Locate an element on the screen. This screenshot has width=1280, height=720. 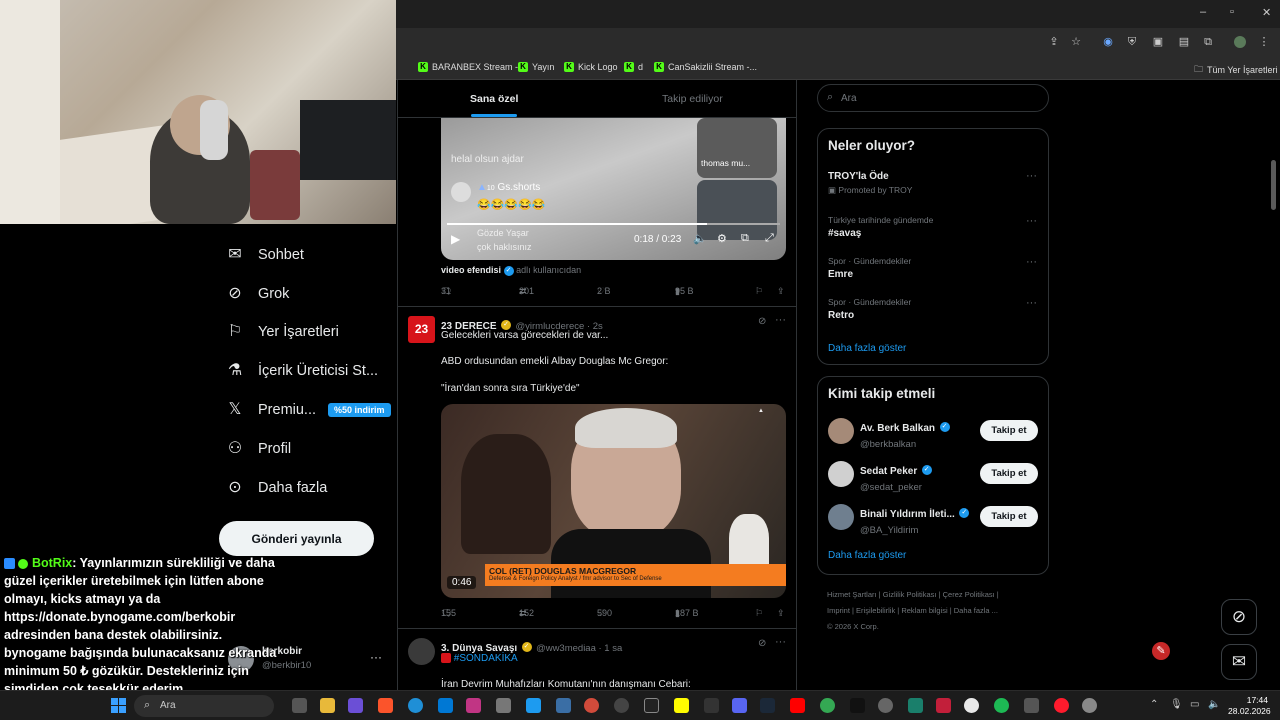
clock: 17:44 28.02.2026 is located at coordinates (1249, 706).